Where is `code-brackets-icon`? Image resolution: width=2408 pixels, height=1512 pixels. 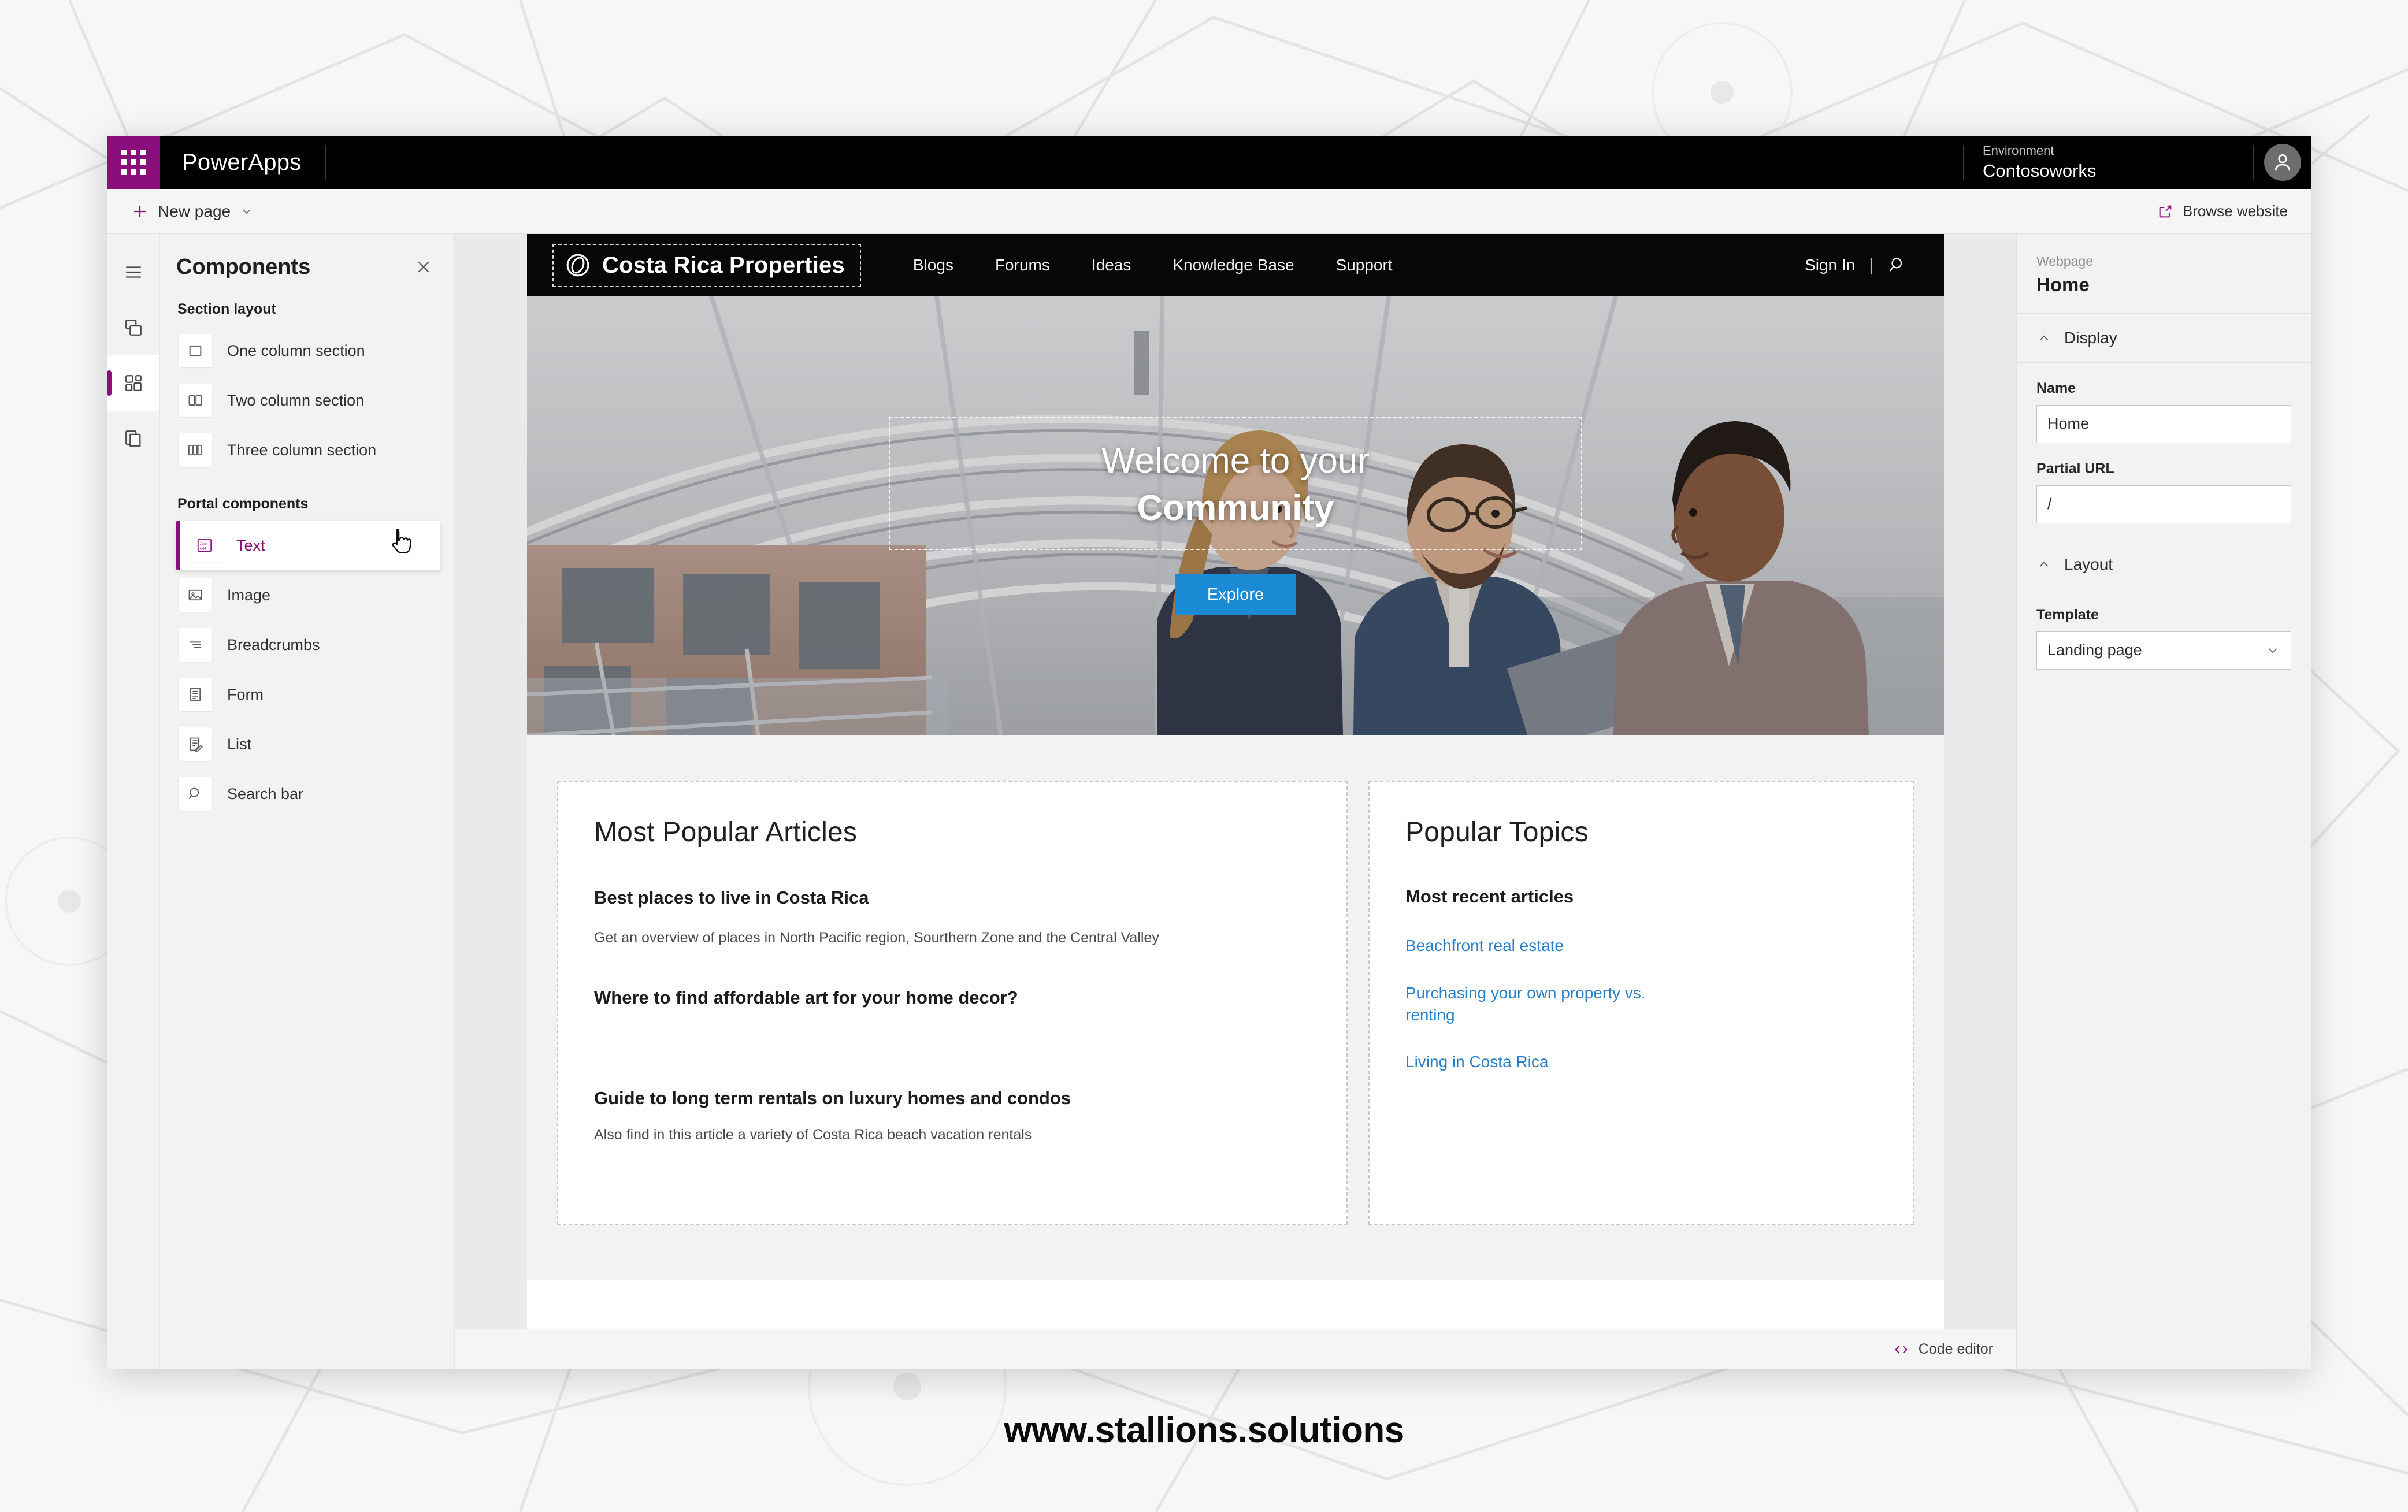
code-brackets-icon is located at coordinates (1901, 1350).